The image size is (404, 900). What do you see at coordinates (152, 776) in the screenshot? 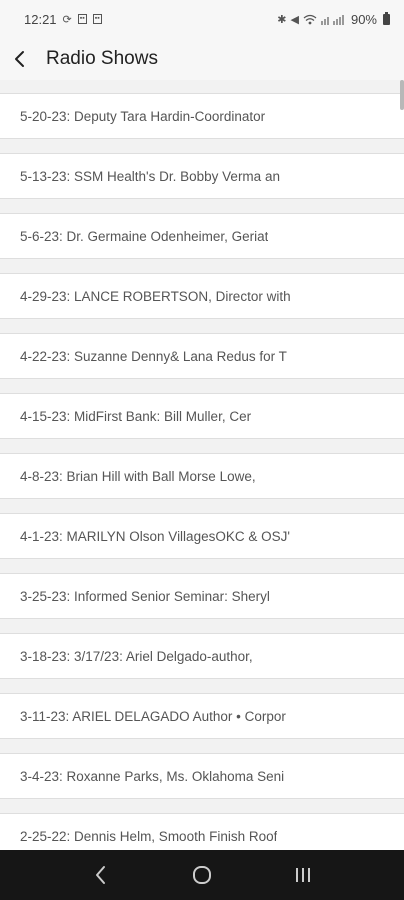
I see `show-title: 3-4-23: Roxanne Parks, Ms. Oklahoma Seni` at bounding box center [152, 776].